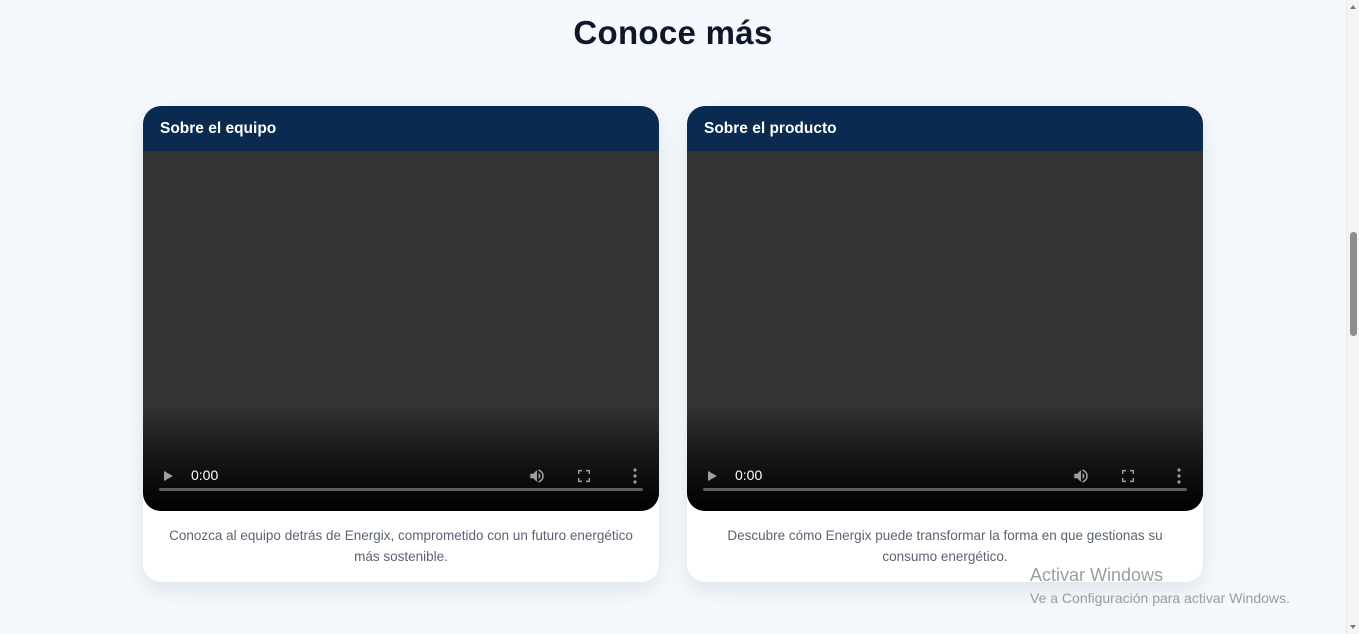 The height and width of the screenshot is (634, 1359). Describe the element at coordinates (1353, 284) in the screenshot. I see `scroll-thumb` at that location.